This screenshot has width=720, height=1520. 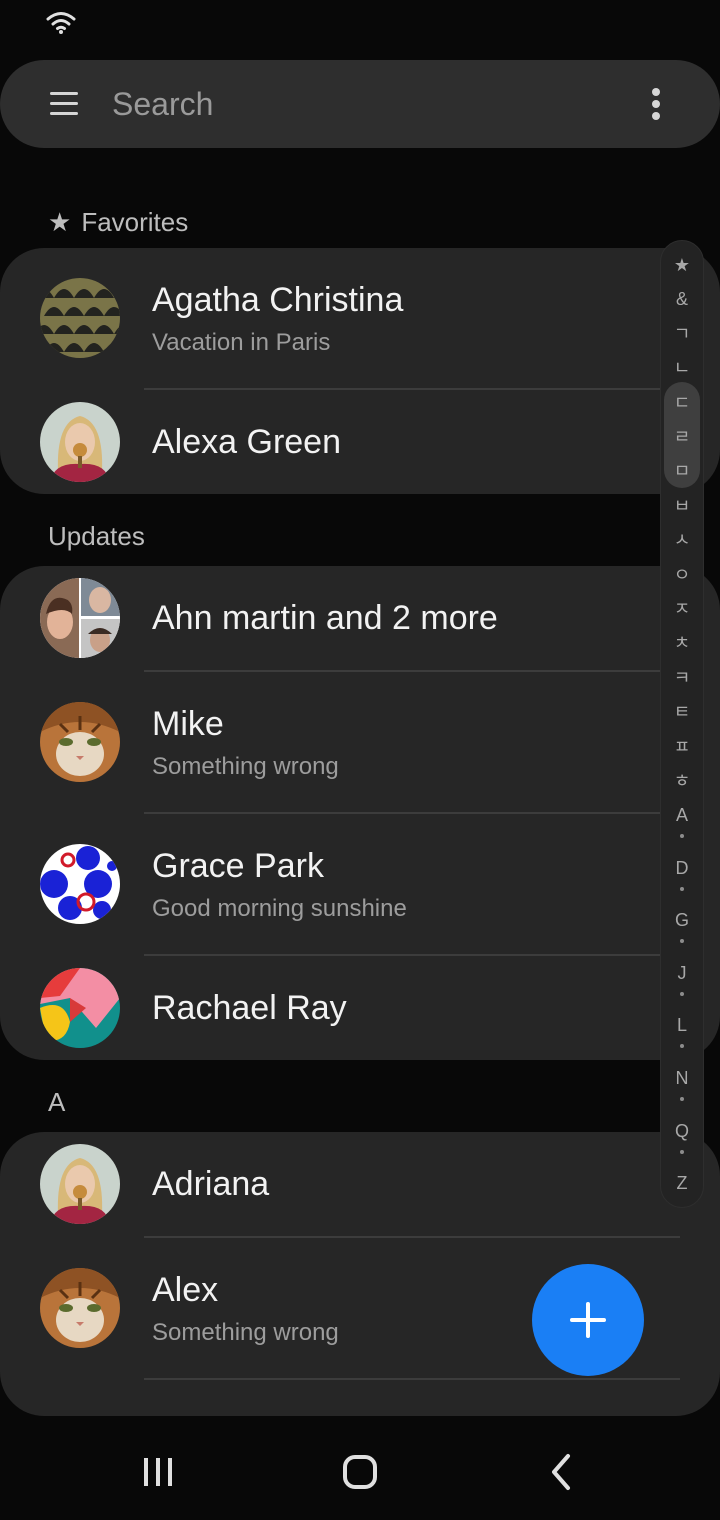 I want to click on index-item: ㅋ, so click(x=682, y=678).